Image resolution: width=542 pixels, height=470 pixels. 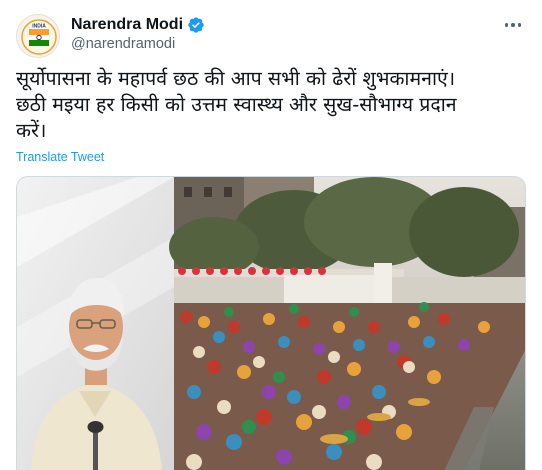 I want to click on avatar-badge-text: INDIA, so click(x=39, y=27).